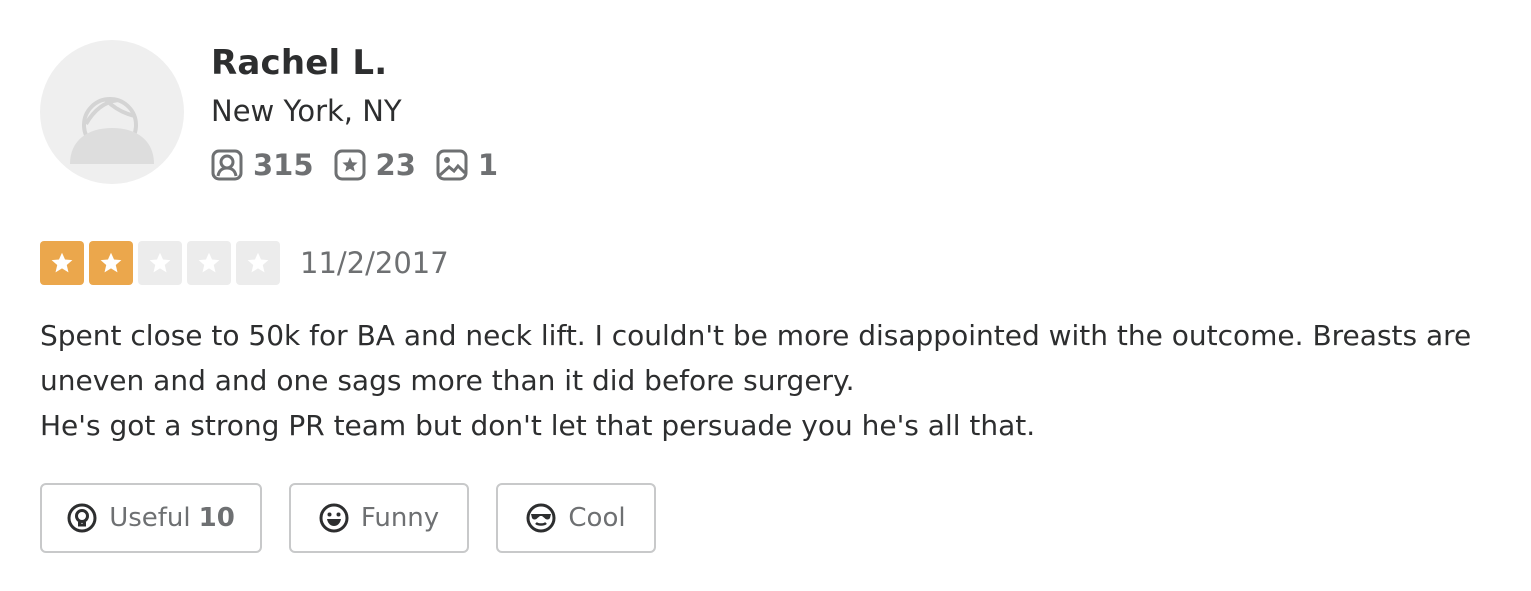  Describe the element at coordinates (227, 165) in the screenshot. I see `friends-icon` at that location.